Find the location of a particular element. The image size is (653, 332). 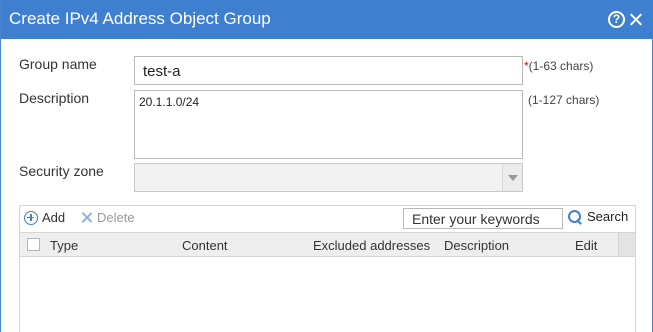

add-button: Add is located at coordinates (44, 217).